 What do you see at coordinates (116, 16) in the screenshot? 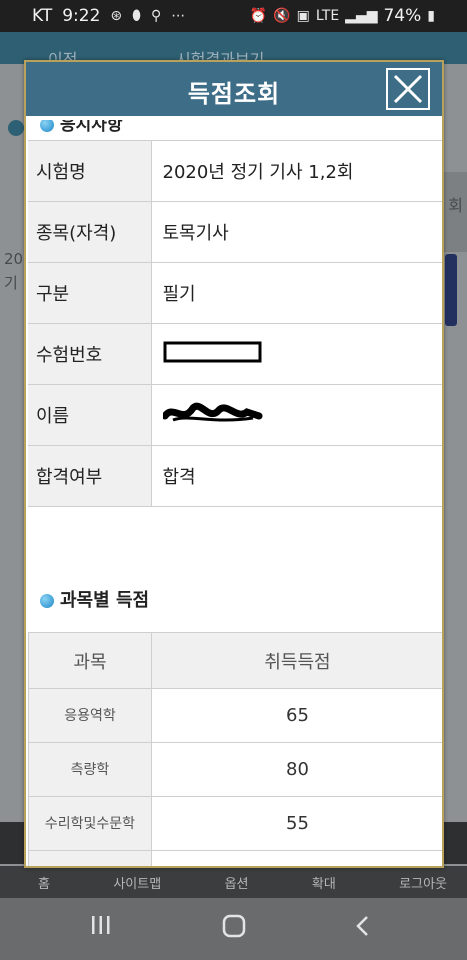
I see `volte-icon: ⊛` at bounding box center [116, 16].